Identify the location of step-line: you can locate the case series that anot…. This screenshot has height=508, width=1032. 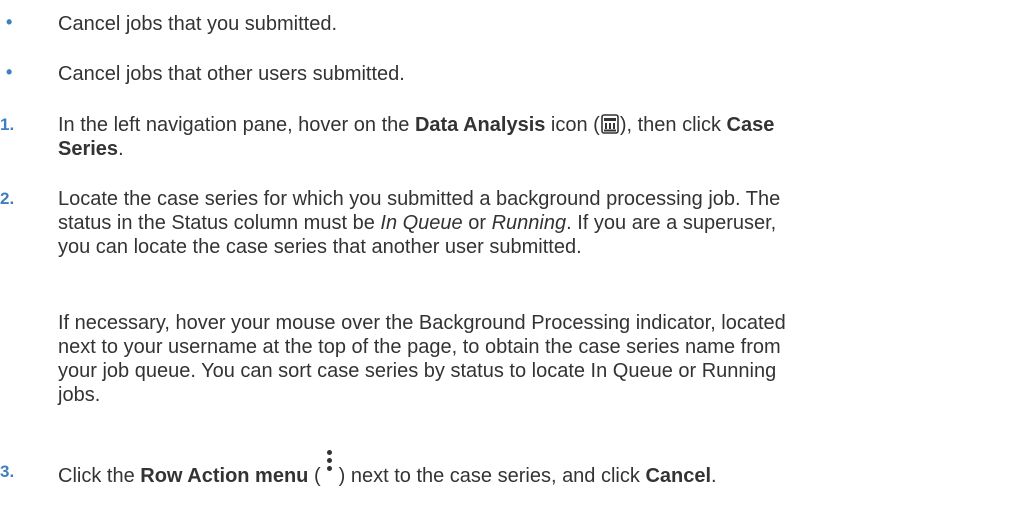
(320, 247).